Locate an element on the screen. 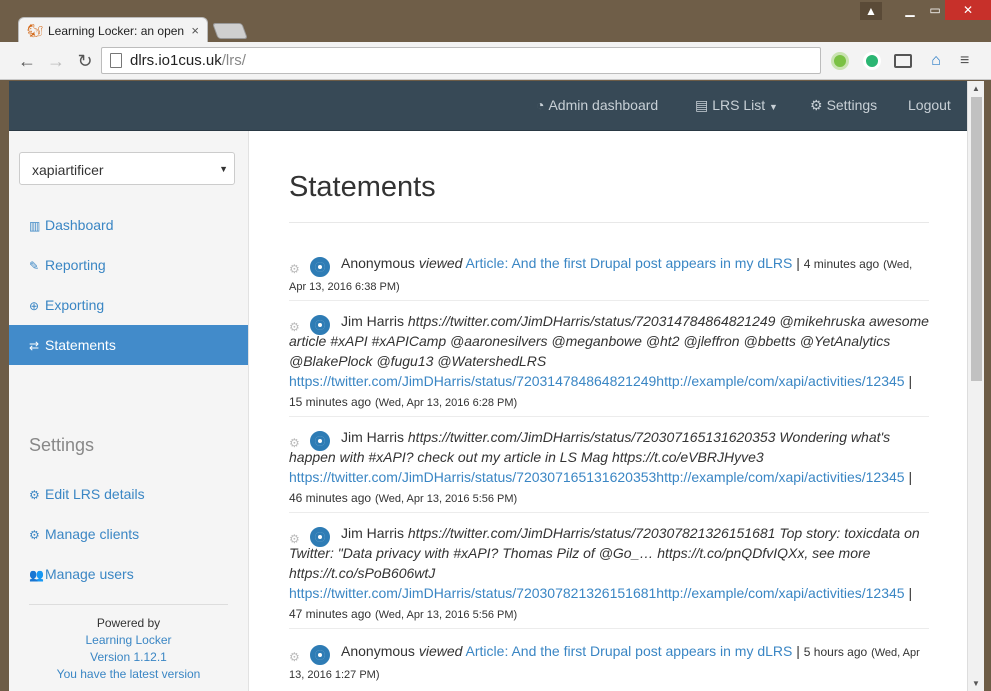  settings-heading: Settings is located at coordinates (62, 445).